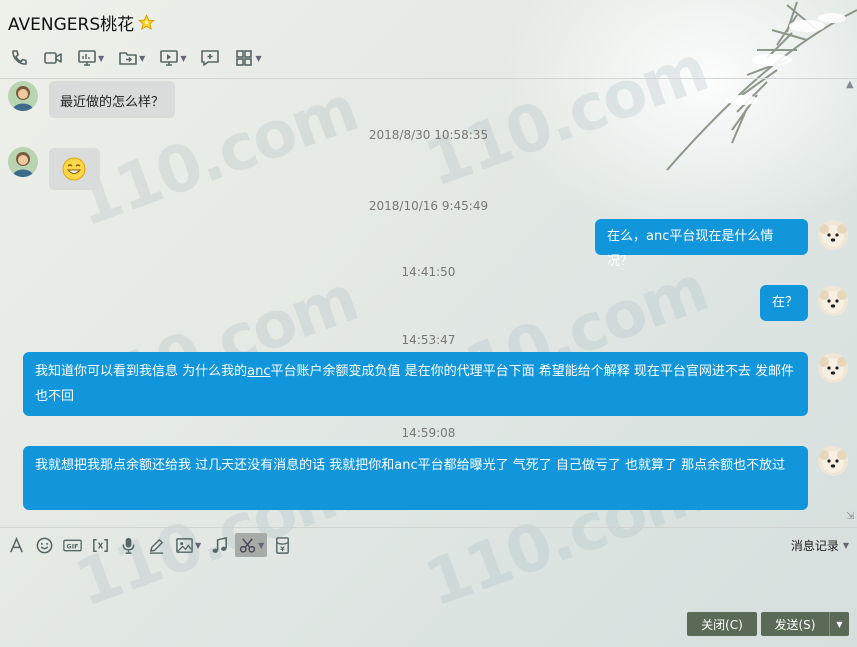 The width and height of the screenshot is (857, 647). I want to click on pen-icon, so click(156, 546).